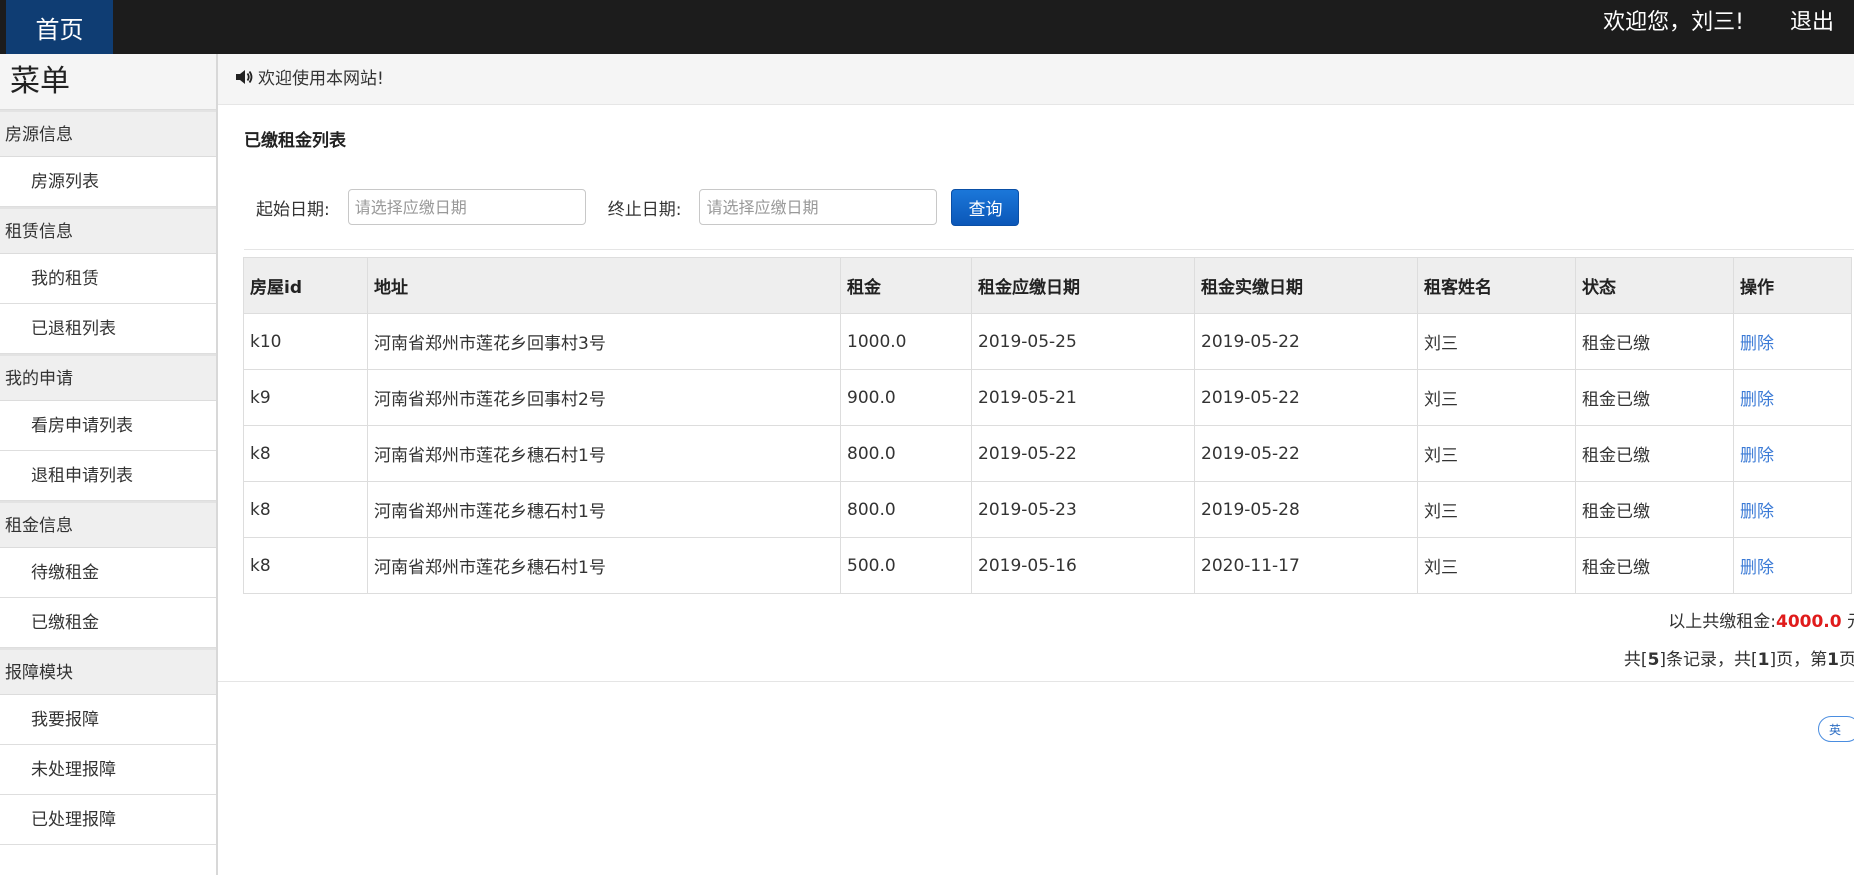  Describe the element at coordinates (906, 565) in the screenshot. I see `cell-rent: 500.0` at that location.